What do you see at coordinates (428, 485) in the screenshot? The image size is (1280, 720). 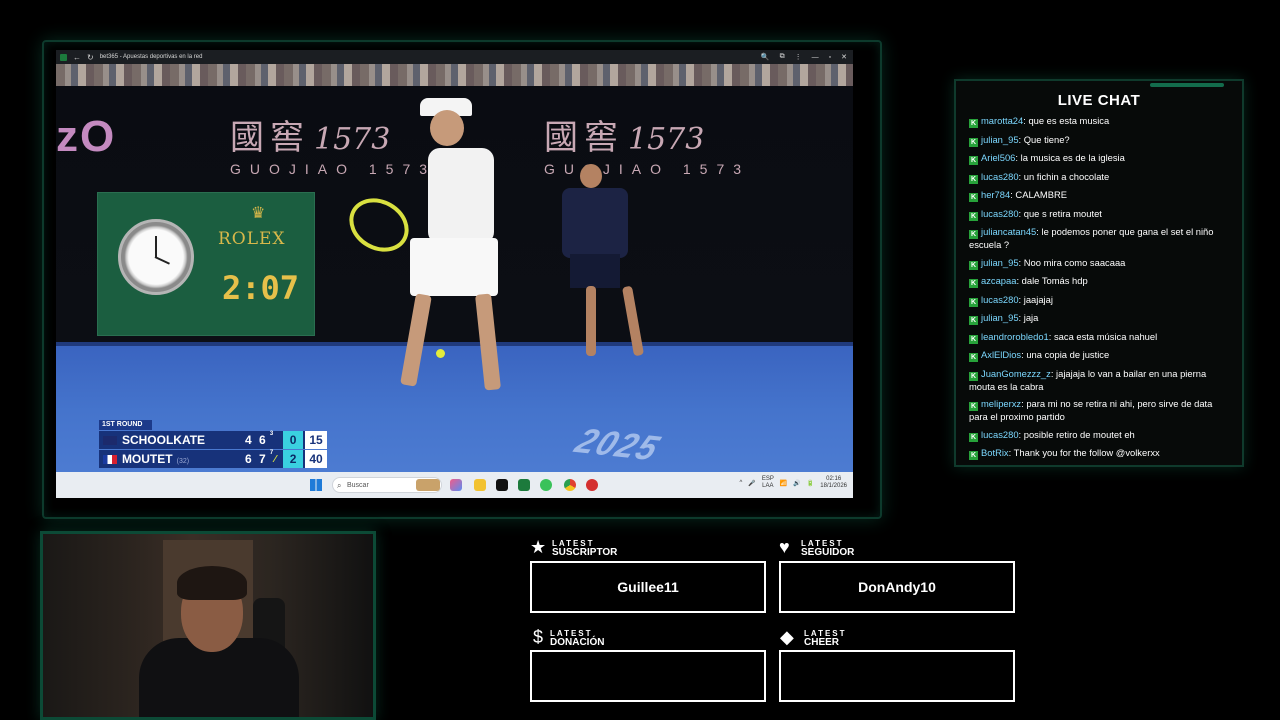 I see `search-highlight-icon` at bounding box center [428, 485].